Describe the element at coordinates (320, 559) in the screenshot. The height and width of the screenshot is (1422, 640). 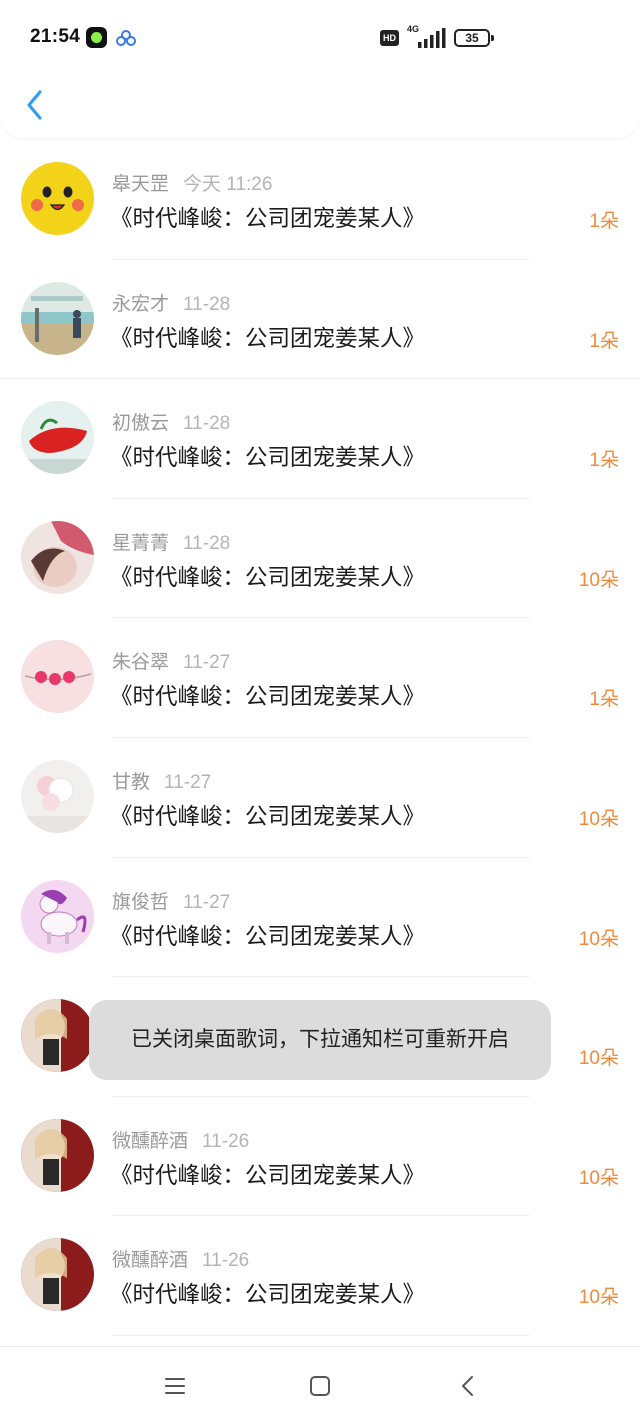
I see `list-item: 星菁菁 11-28 《时代峰峻：公司团宠姜某人》 10朵` at that location.